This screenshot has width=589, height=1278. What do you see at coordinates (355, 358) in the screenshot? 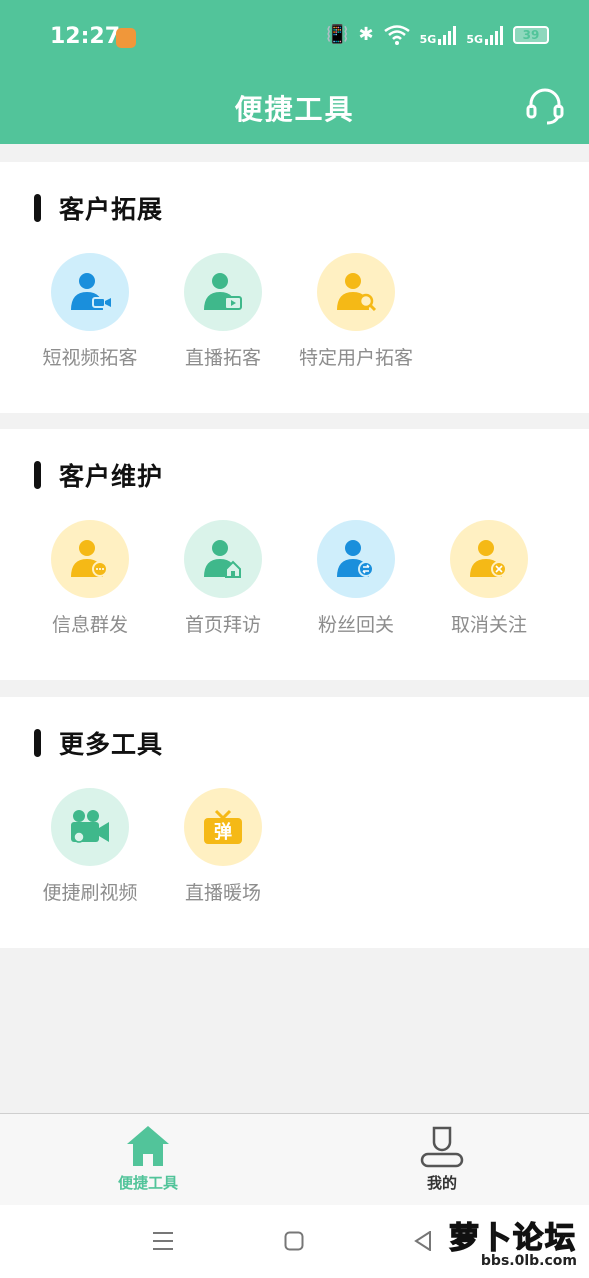
I see `tool-label: 特定用户拓客` at bounding box center [355, 358].